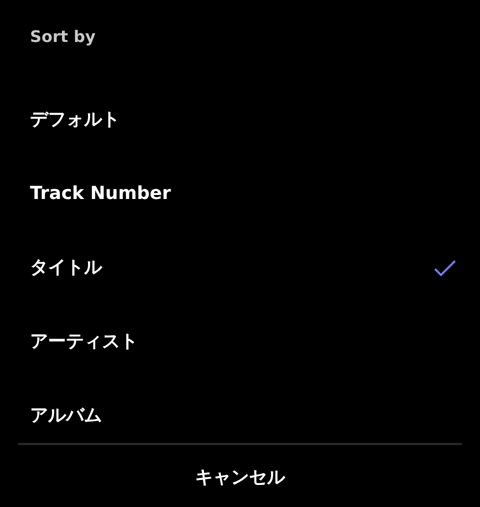 The width and height of the screenshot is (480, 507). I want to click on sort-option: Track Number, so click(240, 194).